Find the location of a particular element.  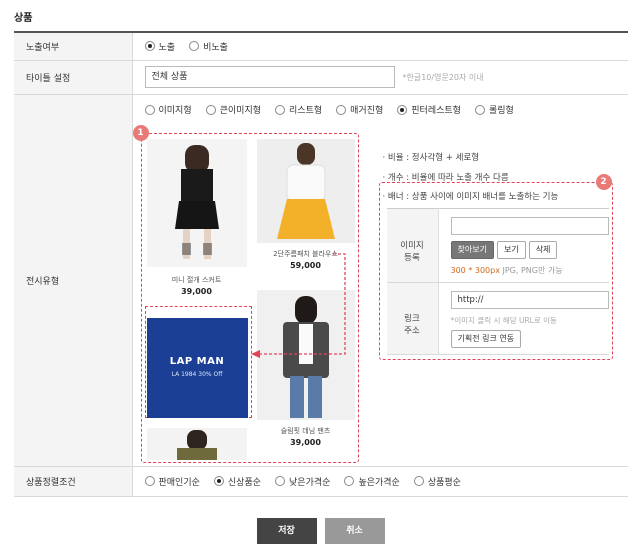

exposure-radios: 노출 비노출 is located at coordinates (386, 46).